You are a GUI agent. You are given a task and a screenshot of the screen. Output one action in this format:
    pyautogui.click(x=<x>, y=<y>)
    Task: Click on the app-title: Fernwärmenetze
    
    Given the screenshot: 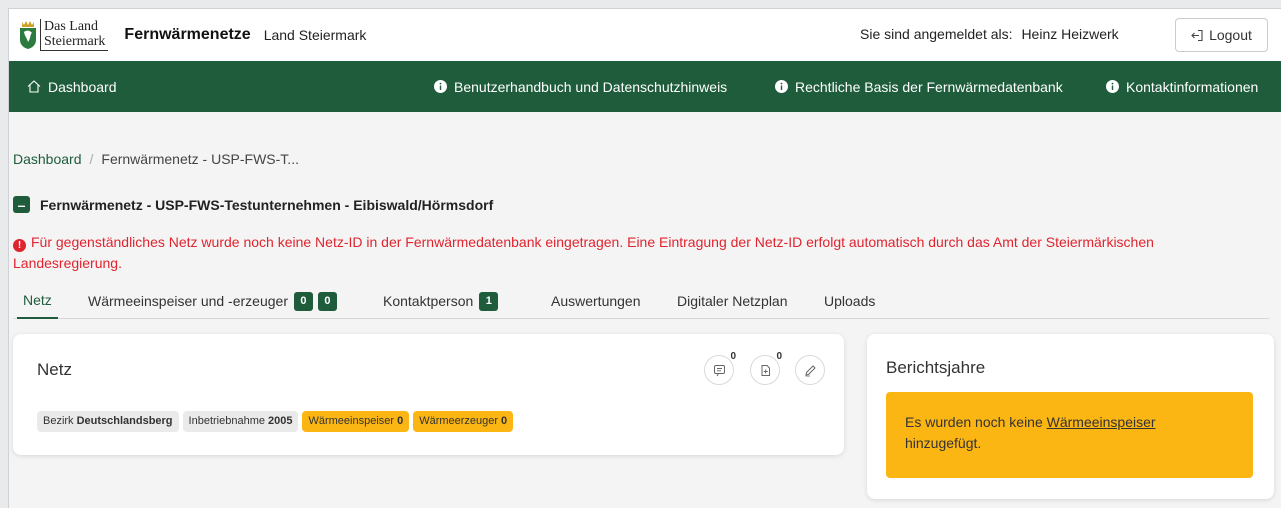 What is the action you would take?
    pyautogui.click(x=187, y=35)
    